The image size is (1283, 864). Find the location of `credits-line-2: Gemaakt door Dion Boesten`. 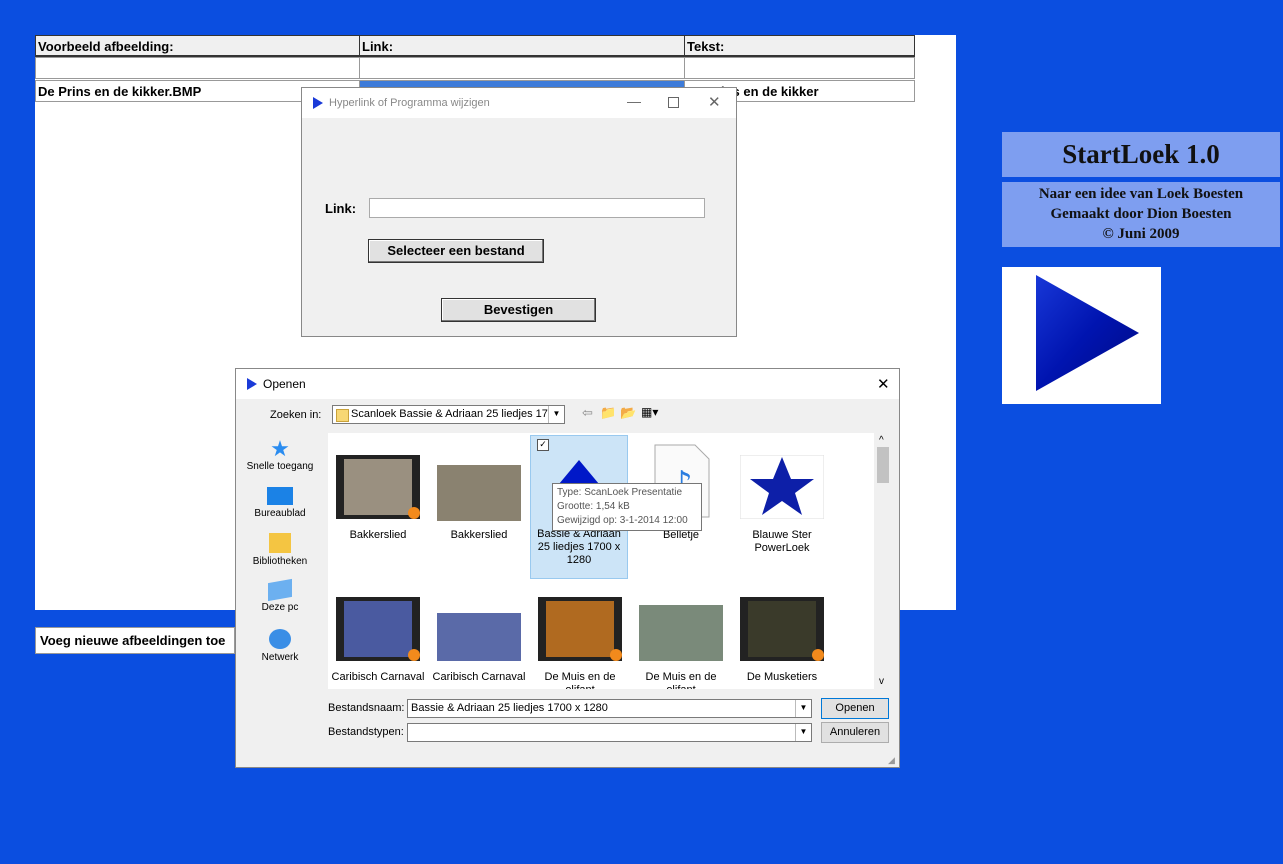

credits-line-2: Gemaakt door Dion Boesten is located at coordinates (1141, 214).